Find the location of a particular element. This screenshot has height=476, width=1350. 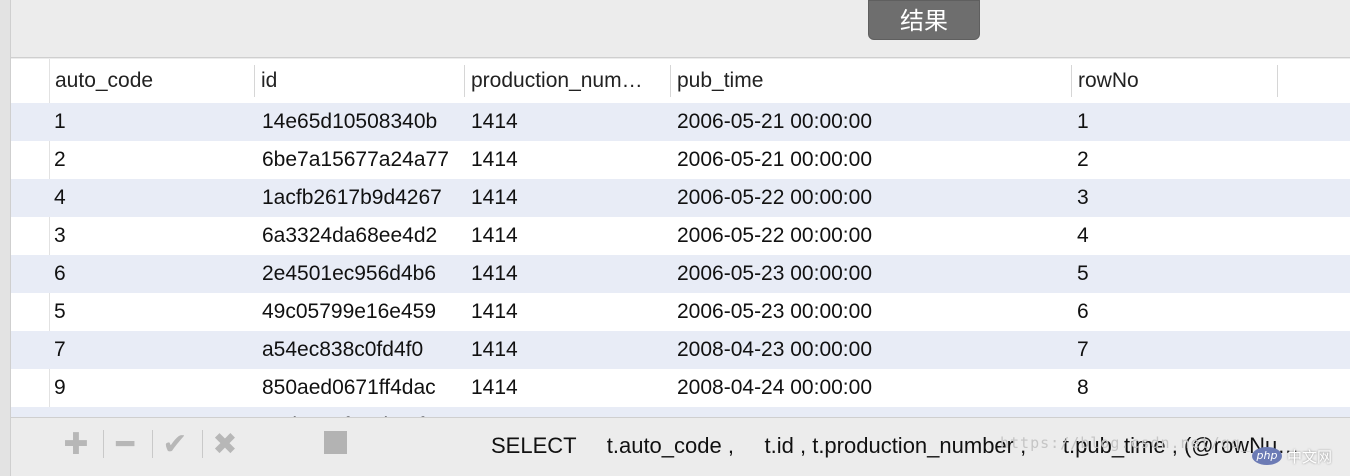

watermark-url: https://blog.csdn.net/qq_ is located at coordinates (1125, 443).